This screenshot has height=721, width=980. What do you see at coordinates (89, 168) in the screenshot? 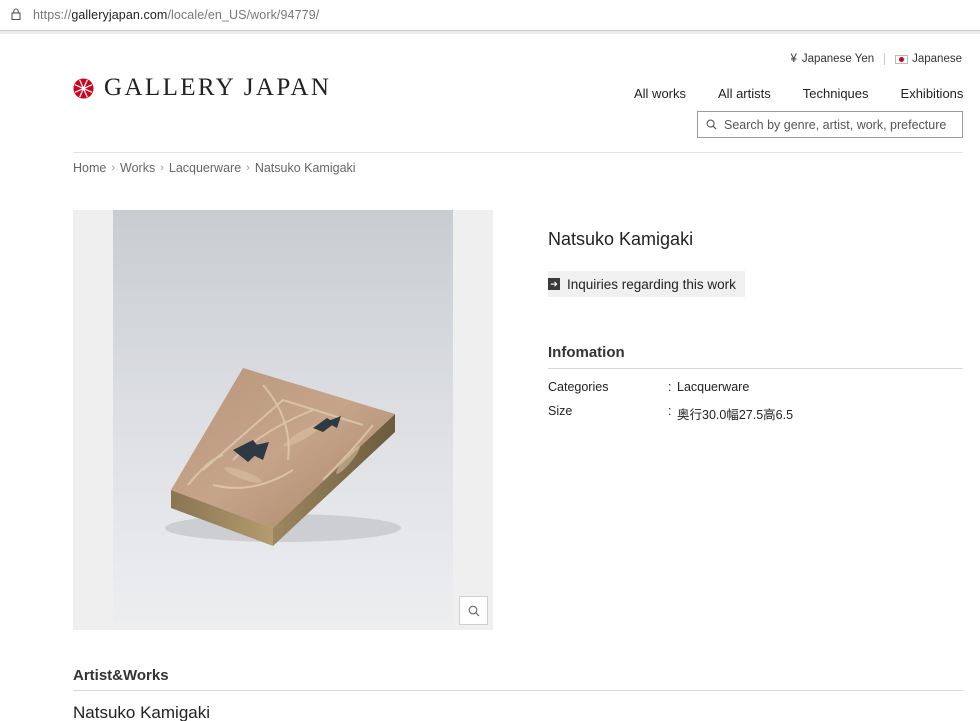
I see `breadcrumb-home: Home` at bounding box center [89, 168].